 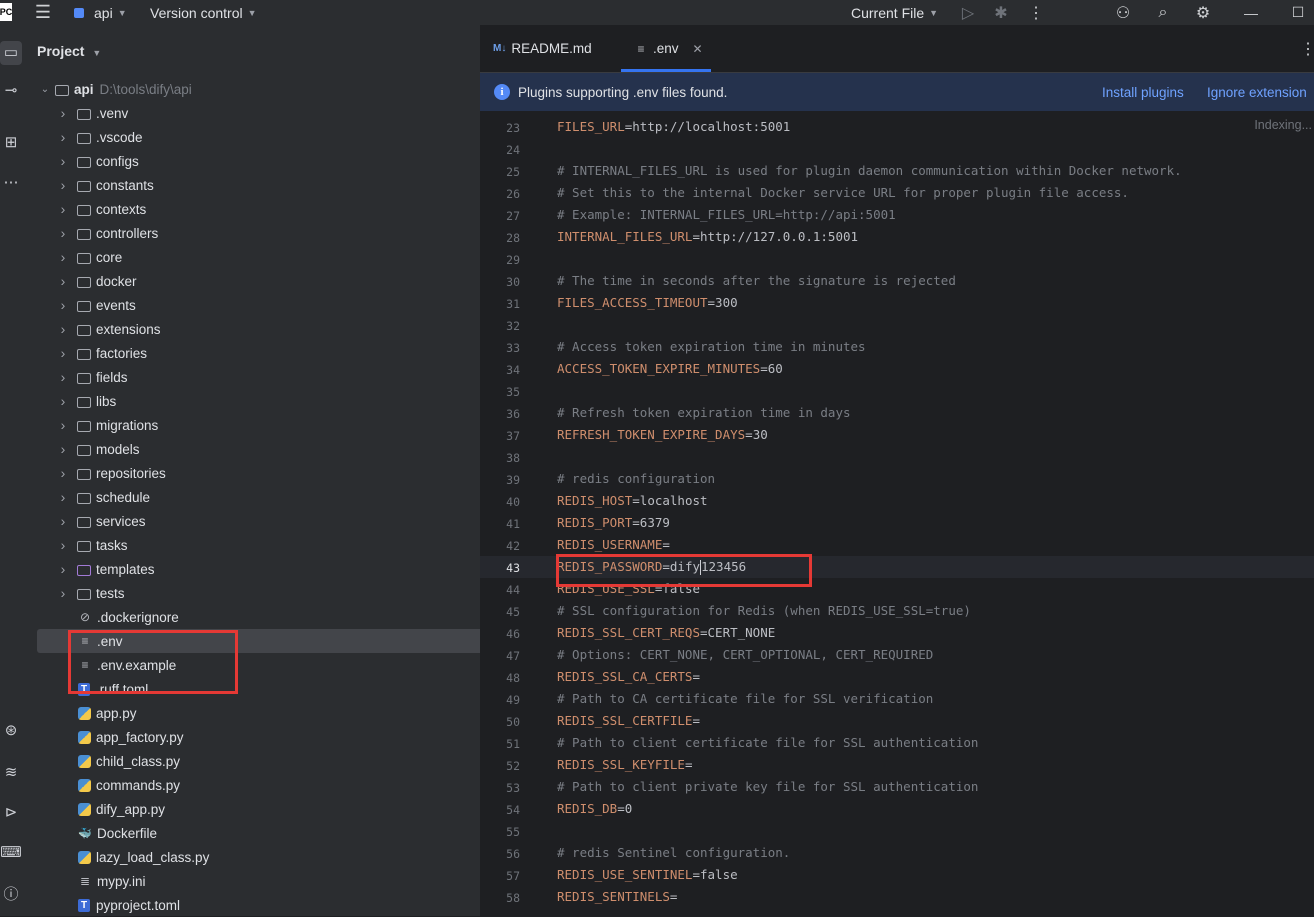 What do you see at coordinates (11, 772) in the screenshot?
I see `layers-icon: ≋` at bounding box center [11, 772].